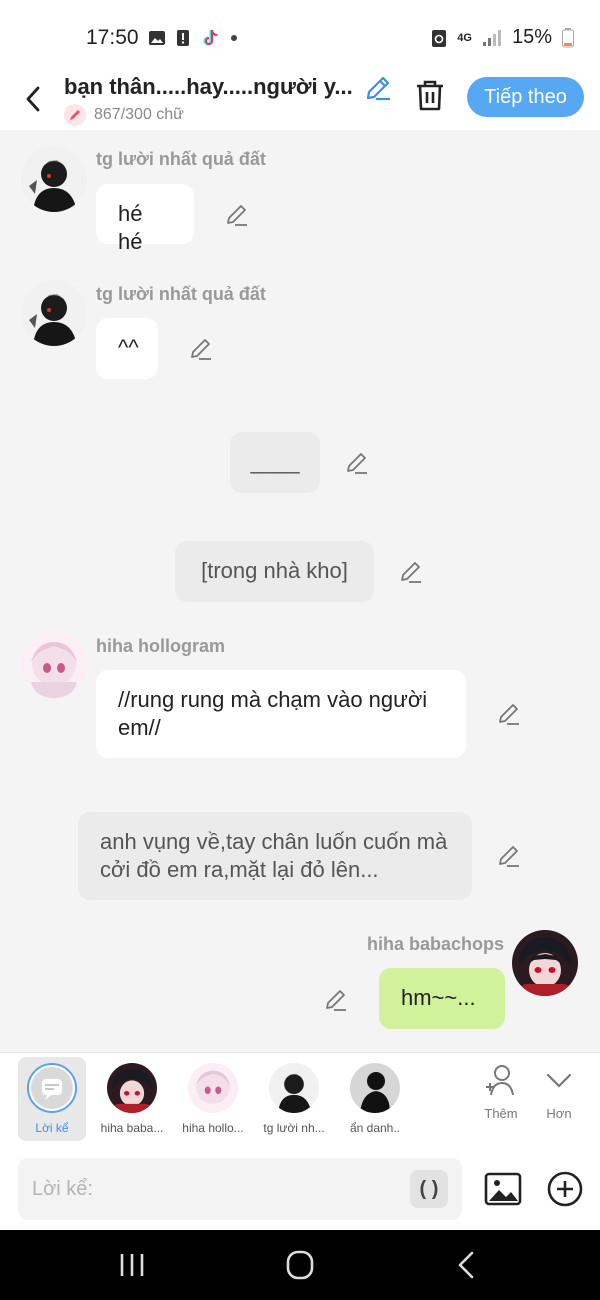  I want to click on chevron-down-icon, so click(559, 1080).